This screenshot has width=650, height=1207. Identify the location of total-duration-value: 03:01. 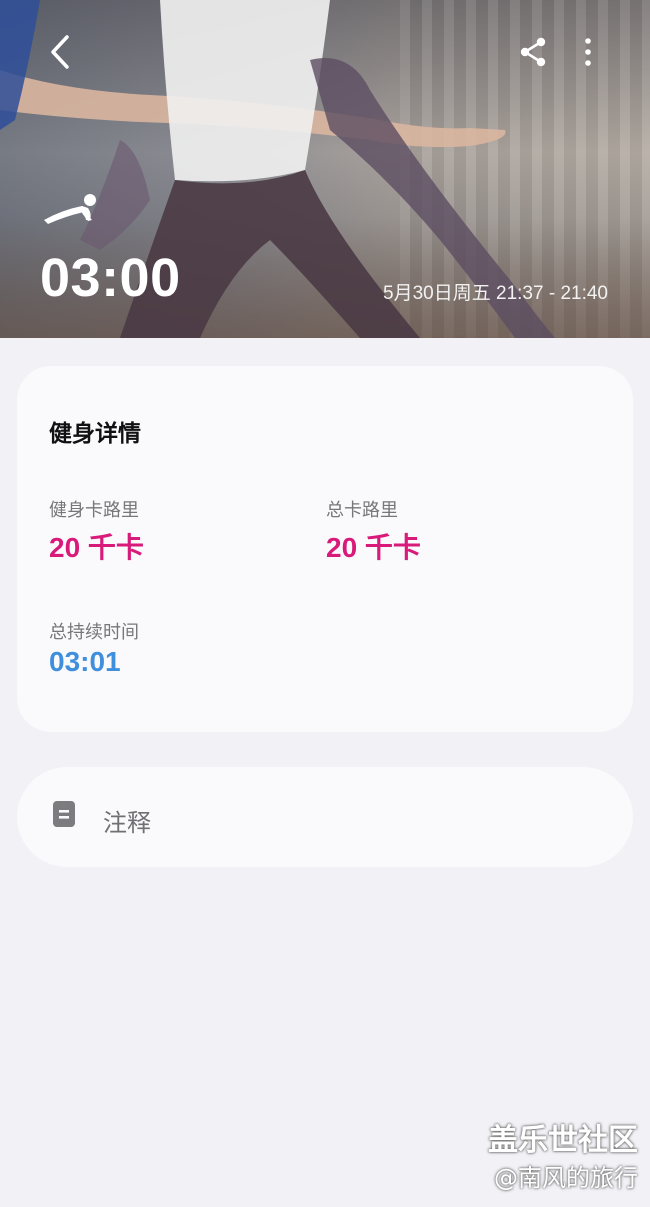
(85, 661).